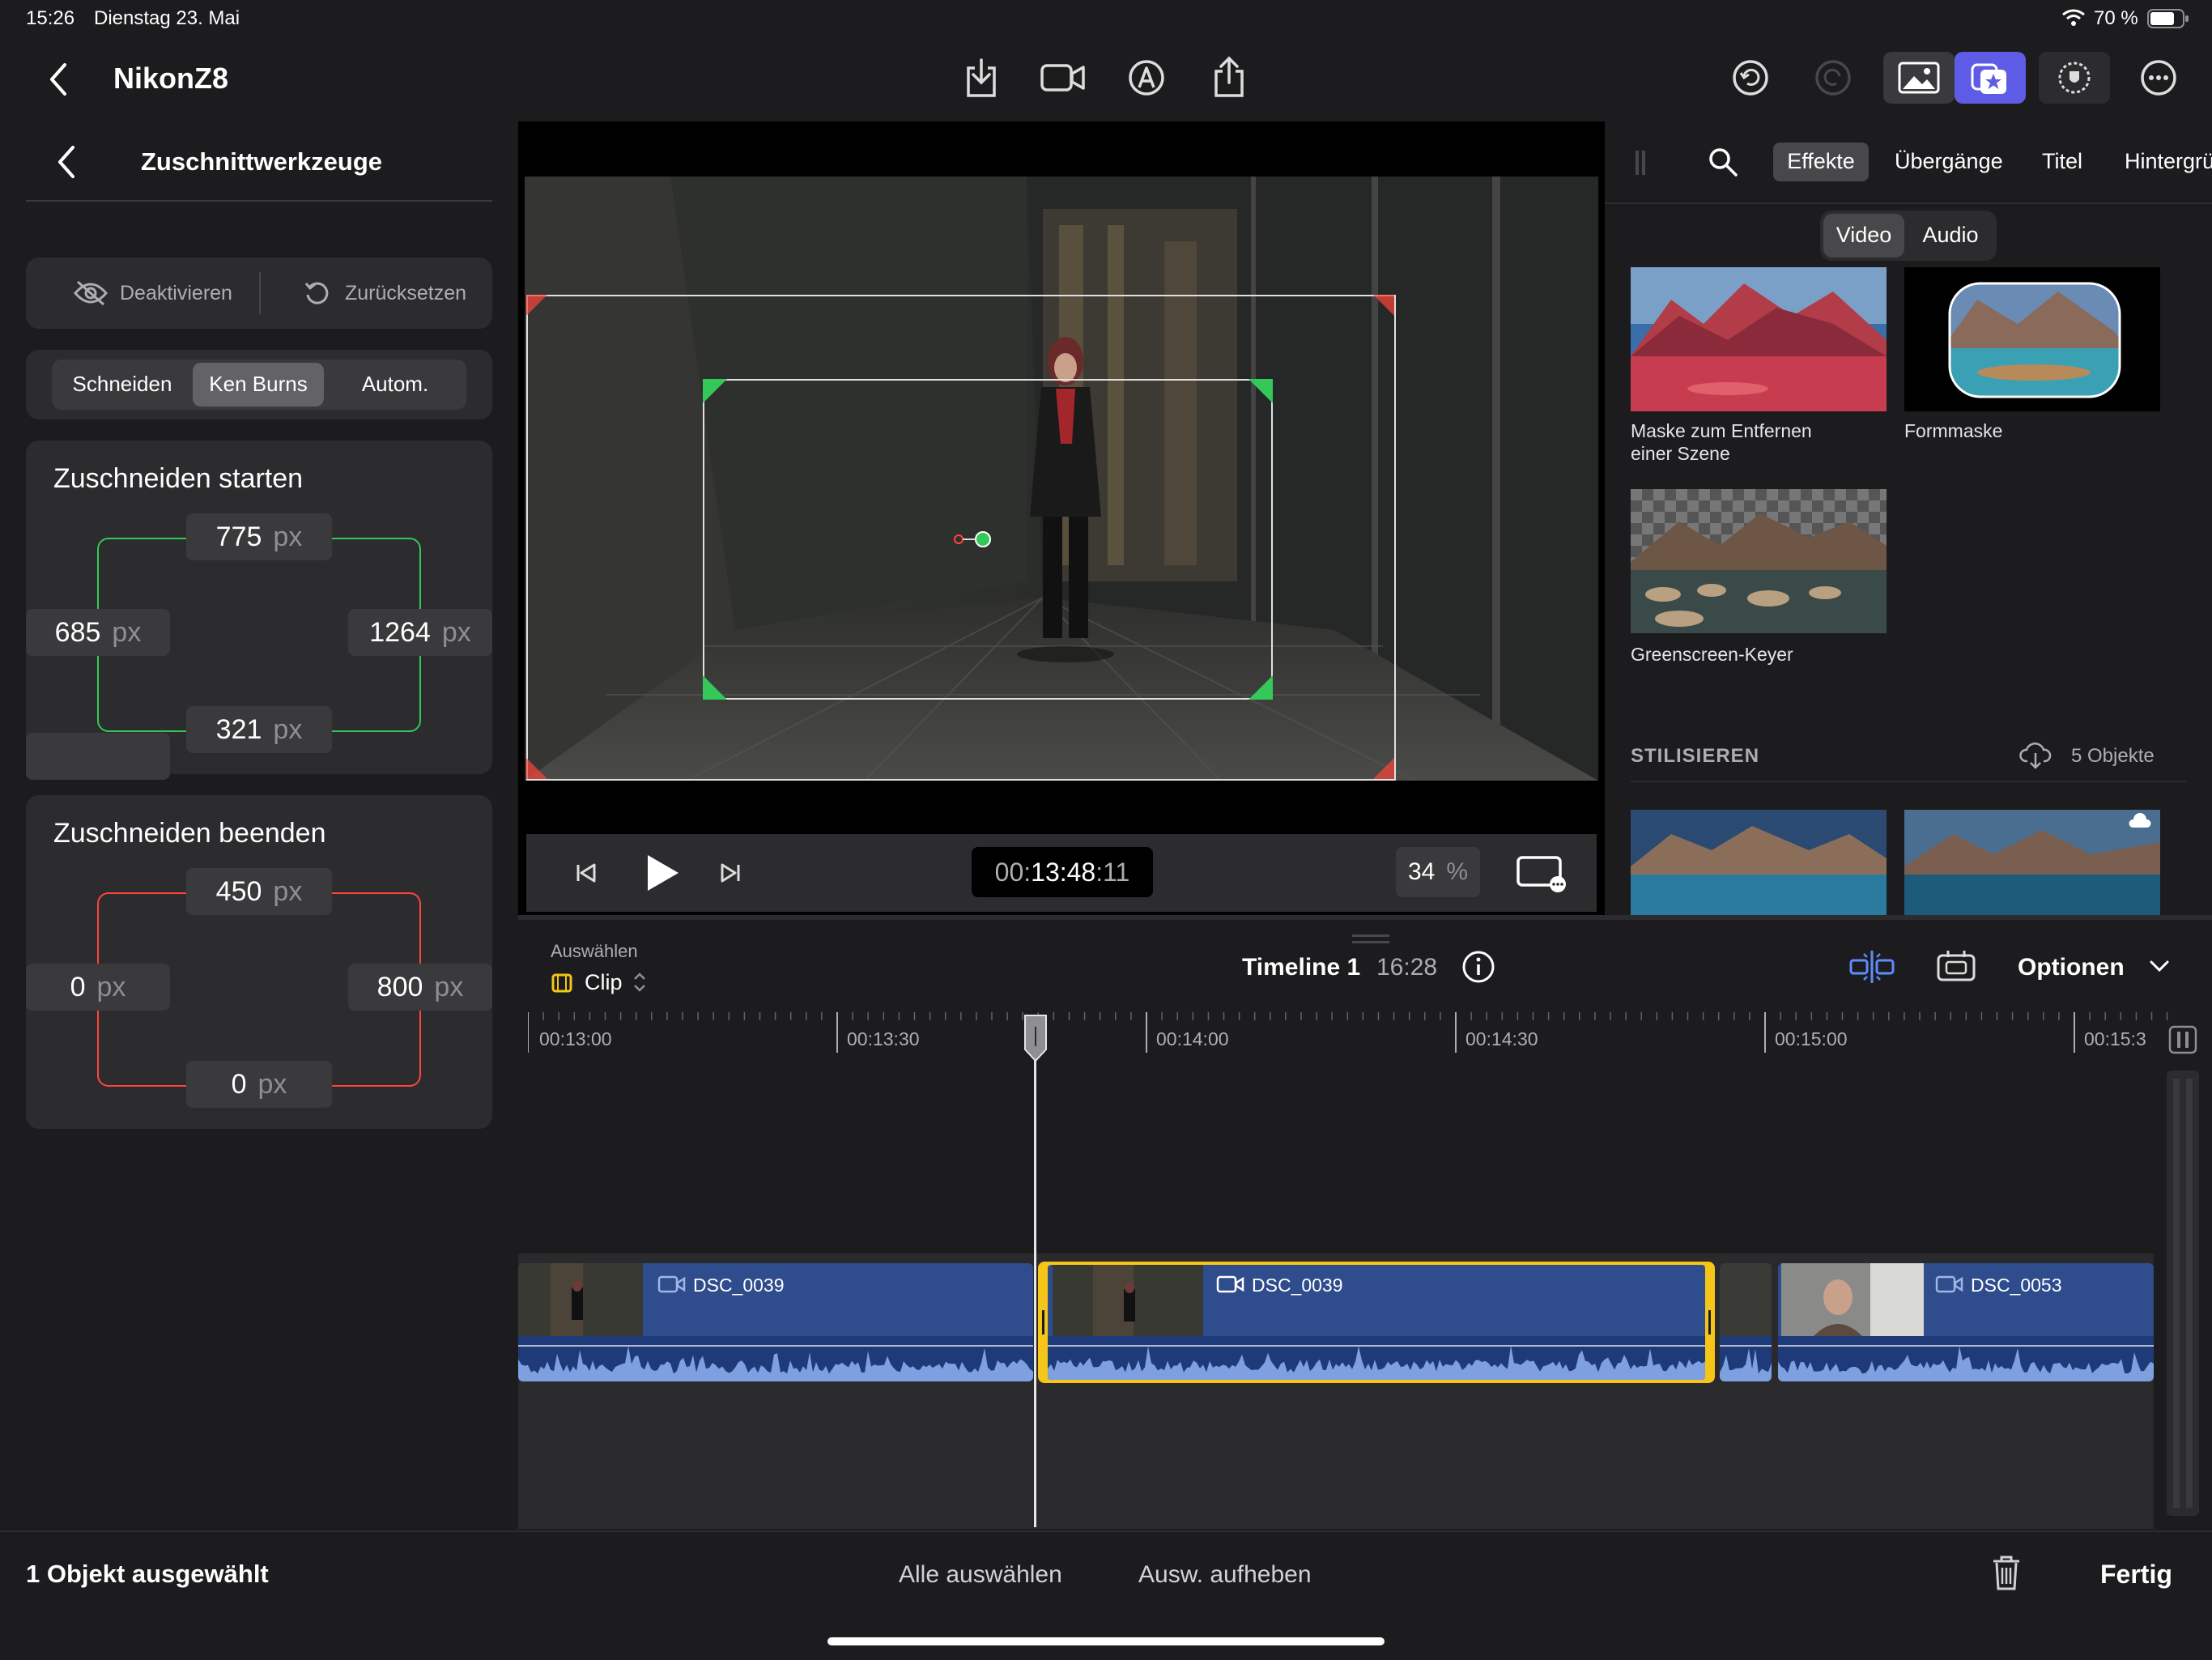 Image resolution: width=2212 pixels, height=1660 pixels. I want to click on snapping-icon, so click(1872, 967).